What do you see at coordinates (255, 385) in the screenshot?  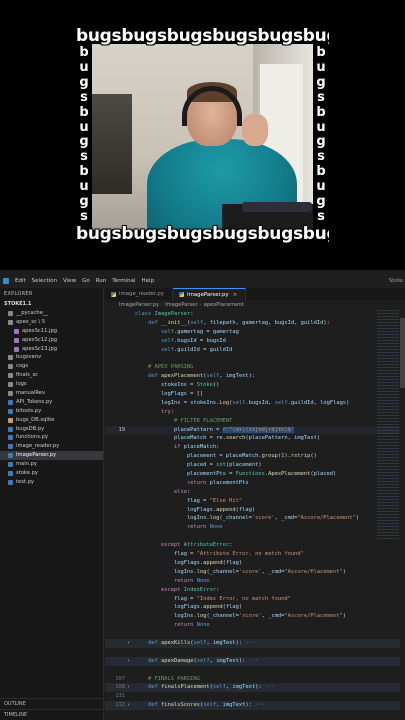 I see `code-line: stokeIns = Stoke()` at bounding box center [255, 385].